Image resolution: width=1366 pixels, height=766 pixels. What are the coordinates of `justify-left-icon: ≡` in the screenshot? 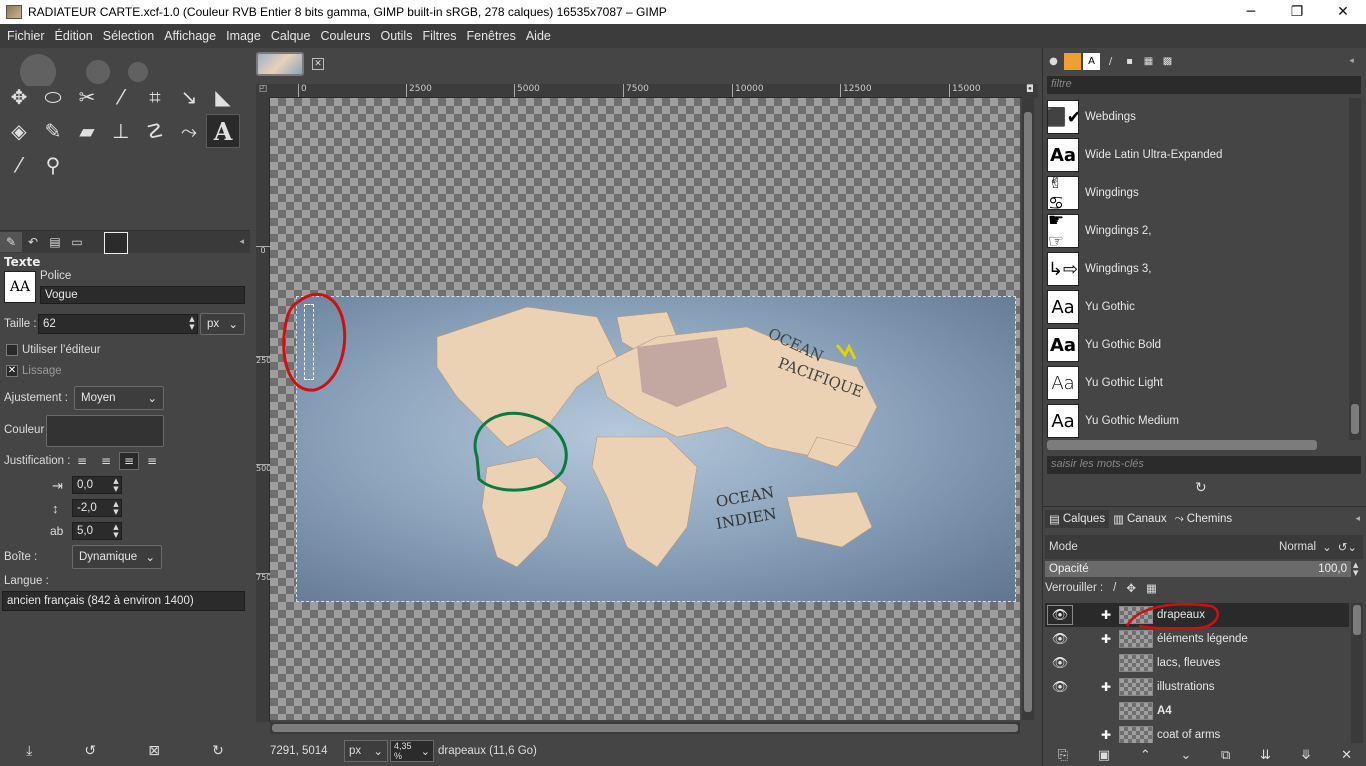 It's located at (82, 461).